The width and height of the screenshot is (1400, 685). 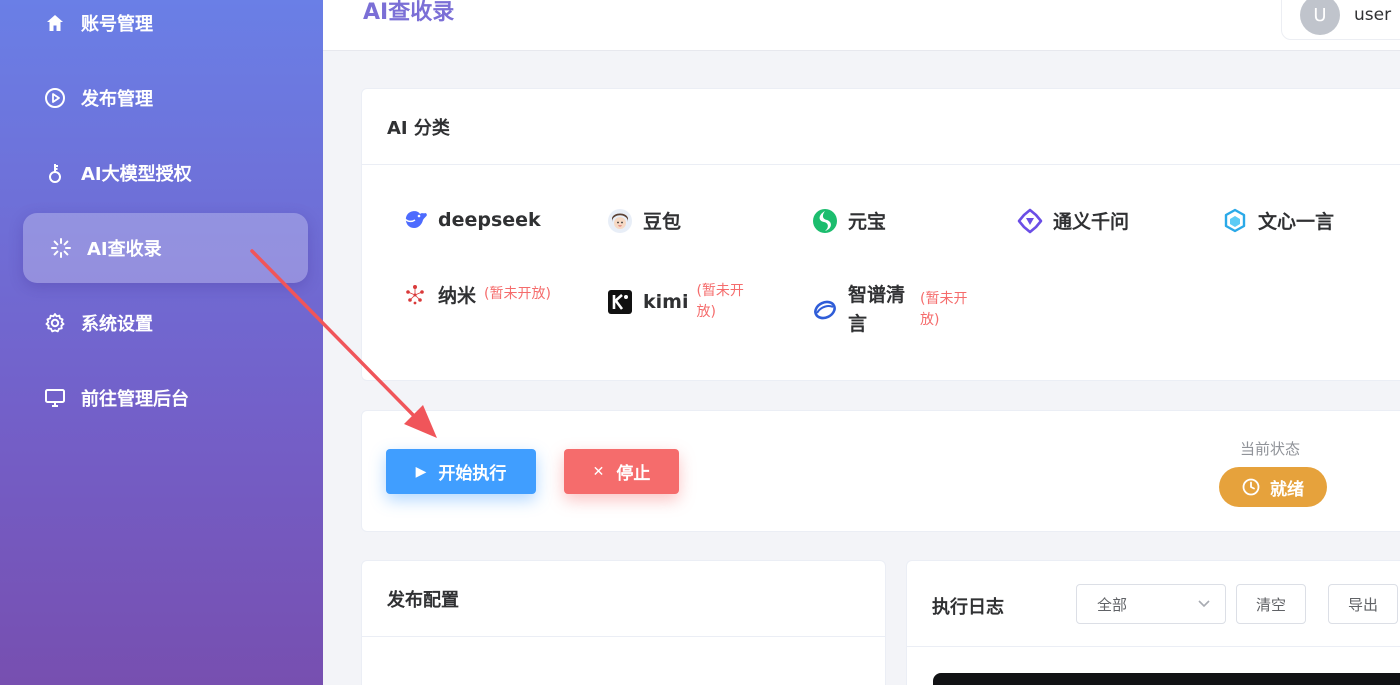 I want to click on export-log-button: 导出, so click(x=1363, y=604).